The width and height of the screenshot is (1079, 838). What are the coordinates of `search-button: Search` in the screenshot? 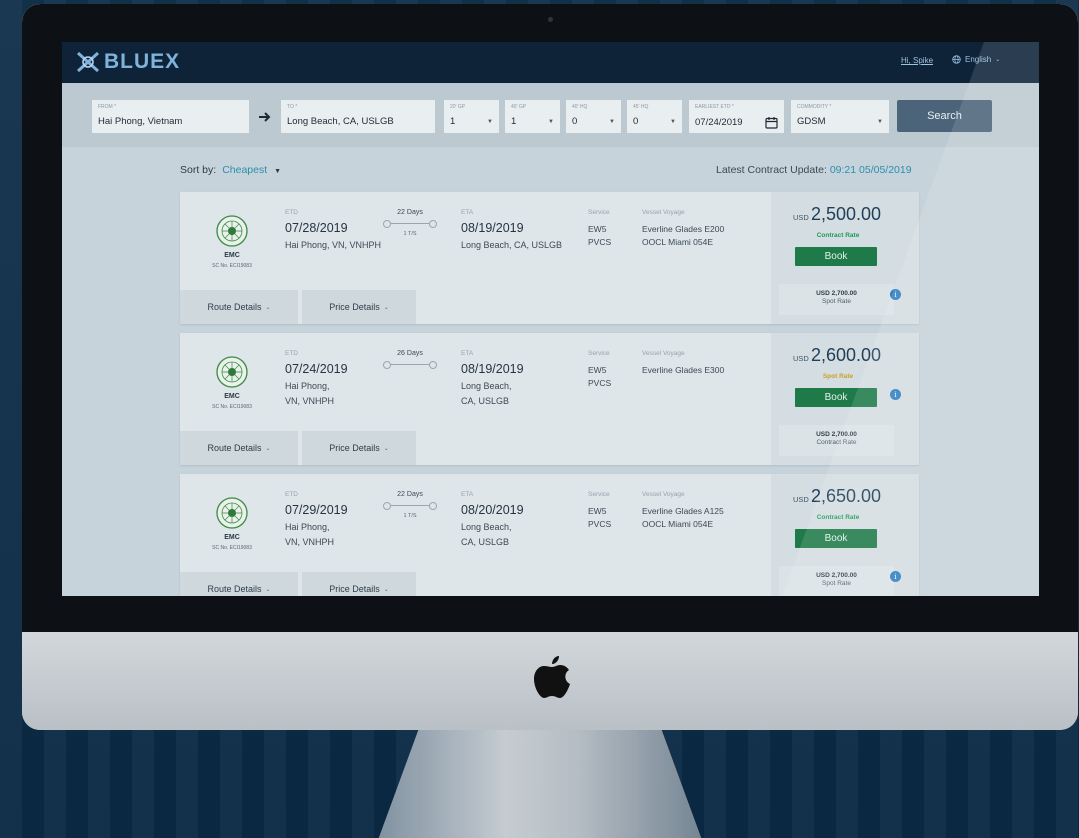 It's located at (944, 116).